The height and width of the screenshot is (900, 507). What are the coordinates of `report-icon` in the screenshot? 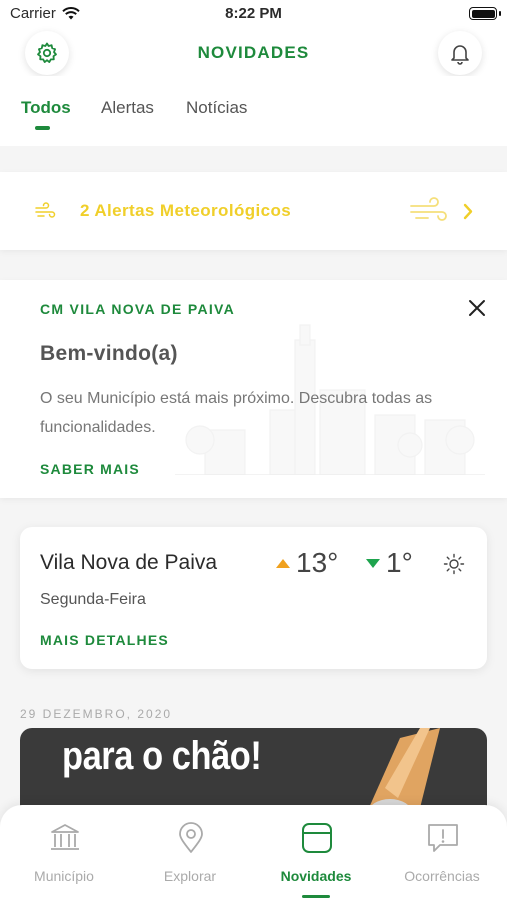 It's located at (443, 838).